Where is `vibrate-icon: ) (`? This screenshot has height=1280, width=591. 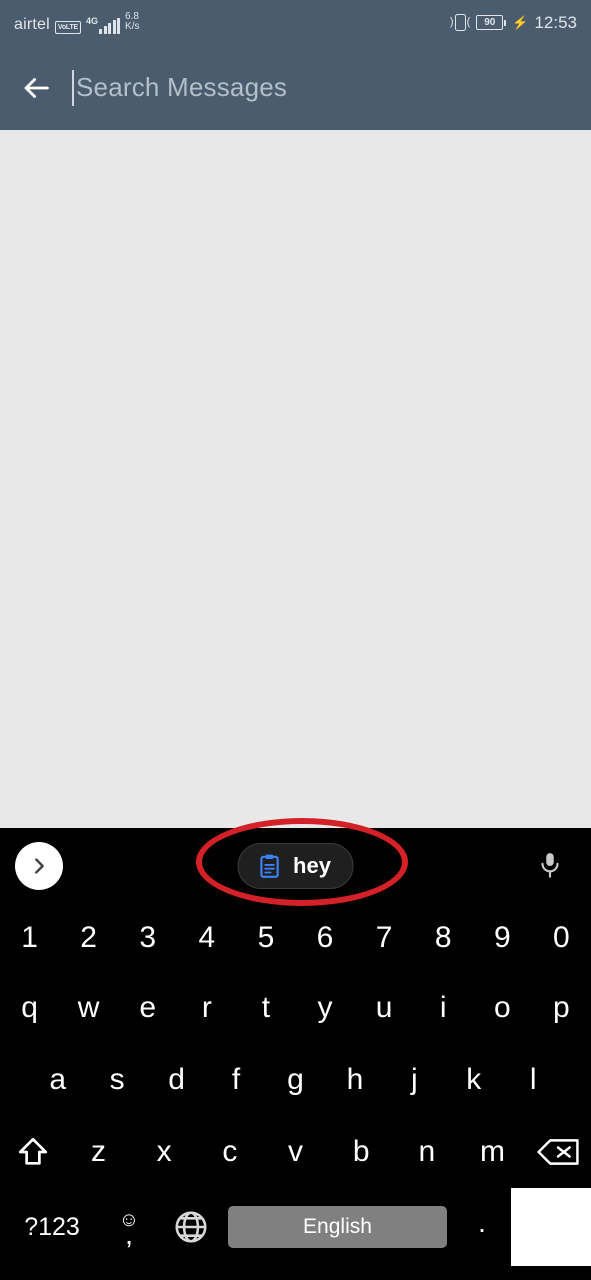 vibrate-icon: ) ( is located at coordinates (460, 22).